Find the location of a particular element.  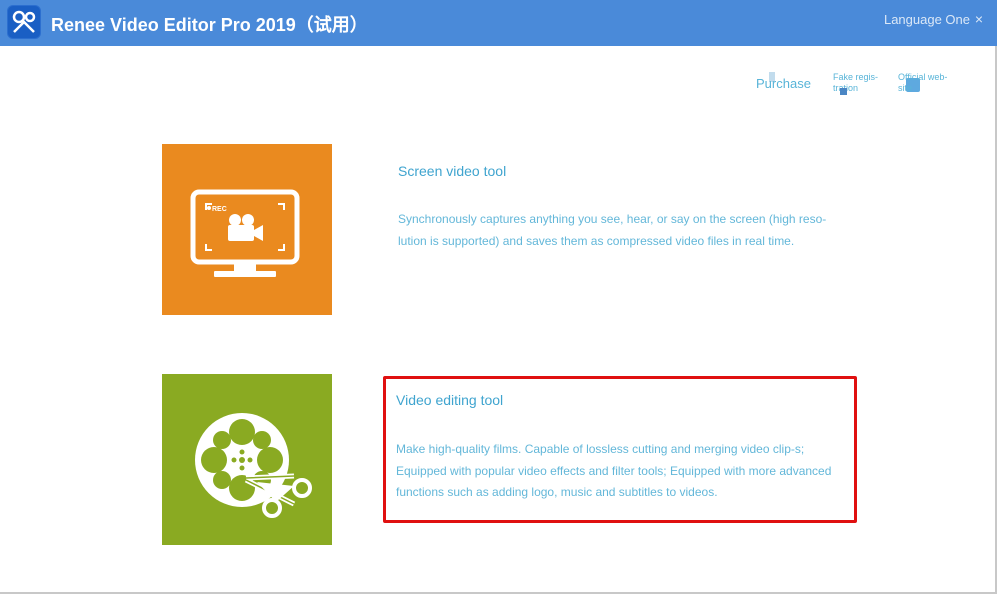

official-website-link: Official web-site is located at coordinates (929, 83).